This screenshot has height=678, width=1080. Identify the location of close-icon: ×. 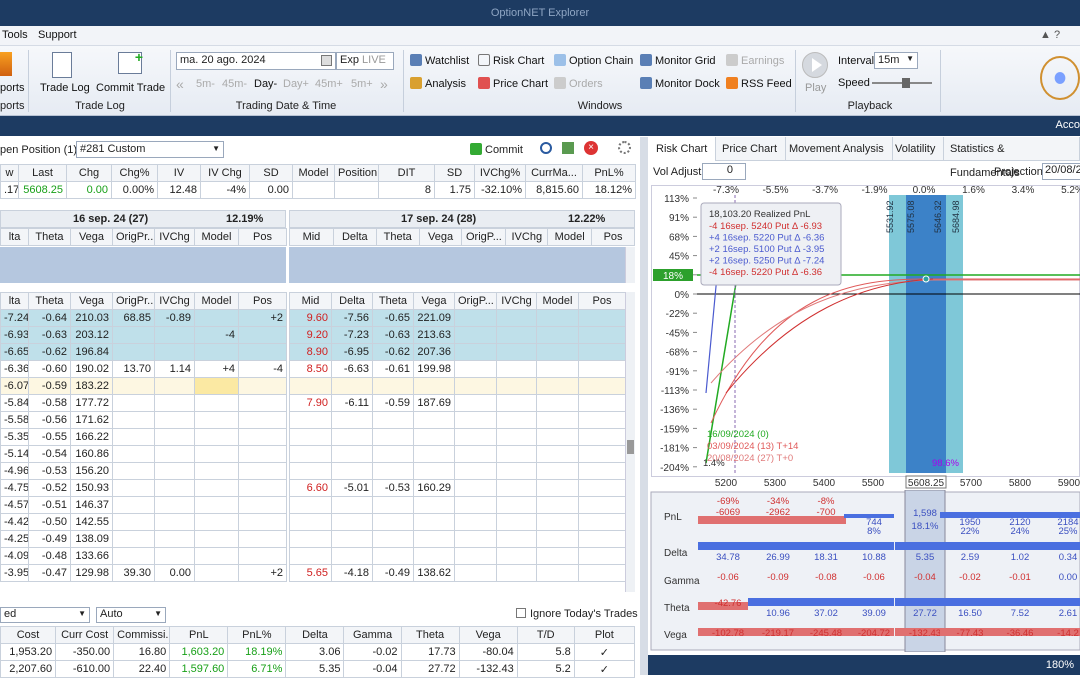
(591, 148).